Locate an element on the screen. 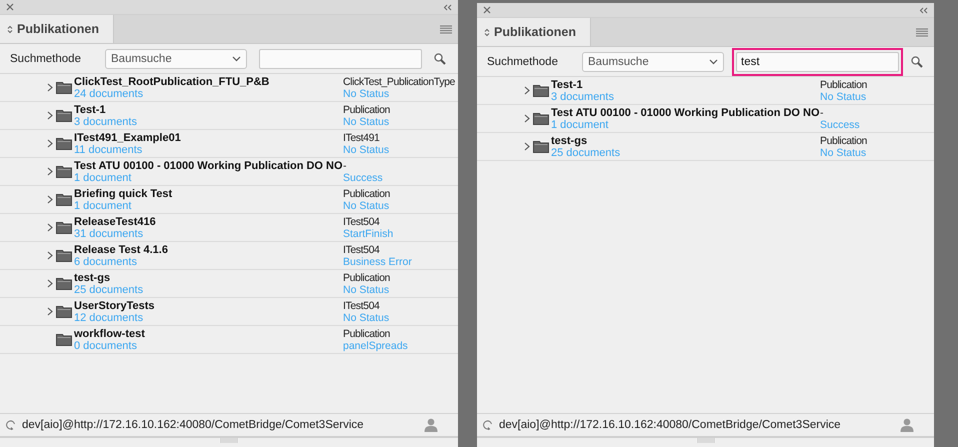 The image size is (958, 447). document-count: 24 documents is located at coordinates (109, 94).